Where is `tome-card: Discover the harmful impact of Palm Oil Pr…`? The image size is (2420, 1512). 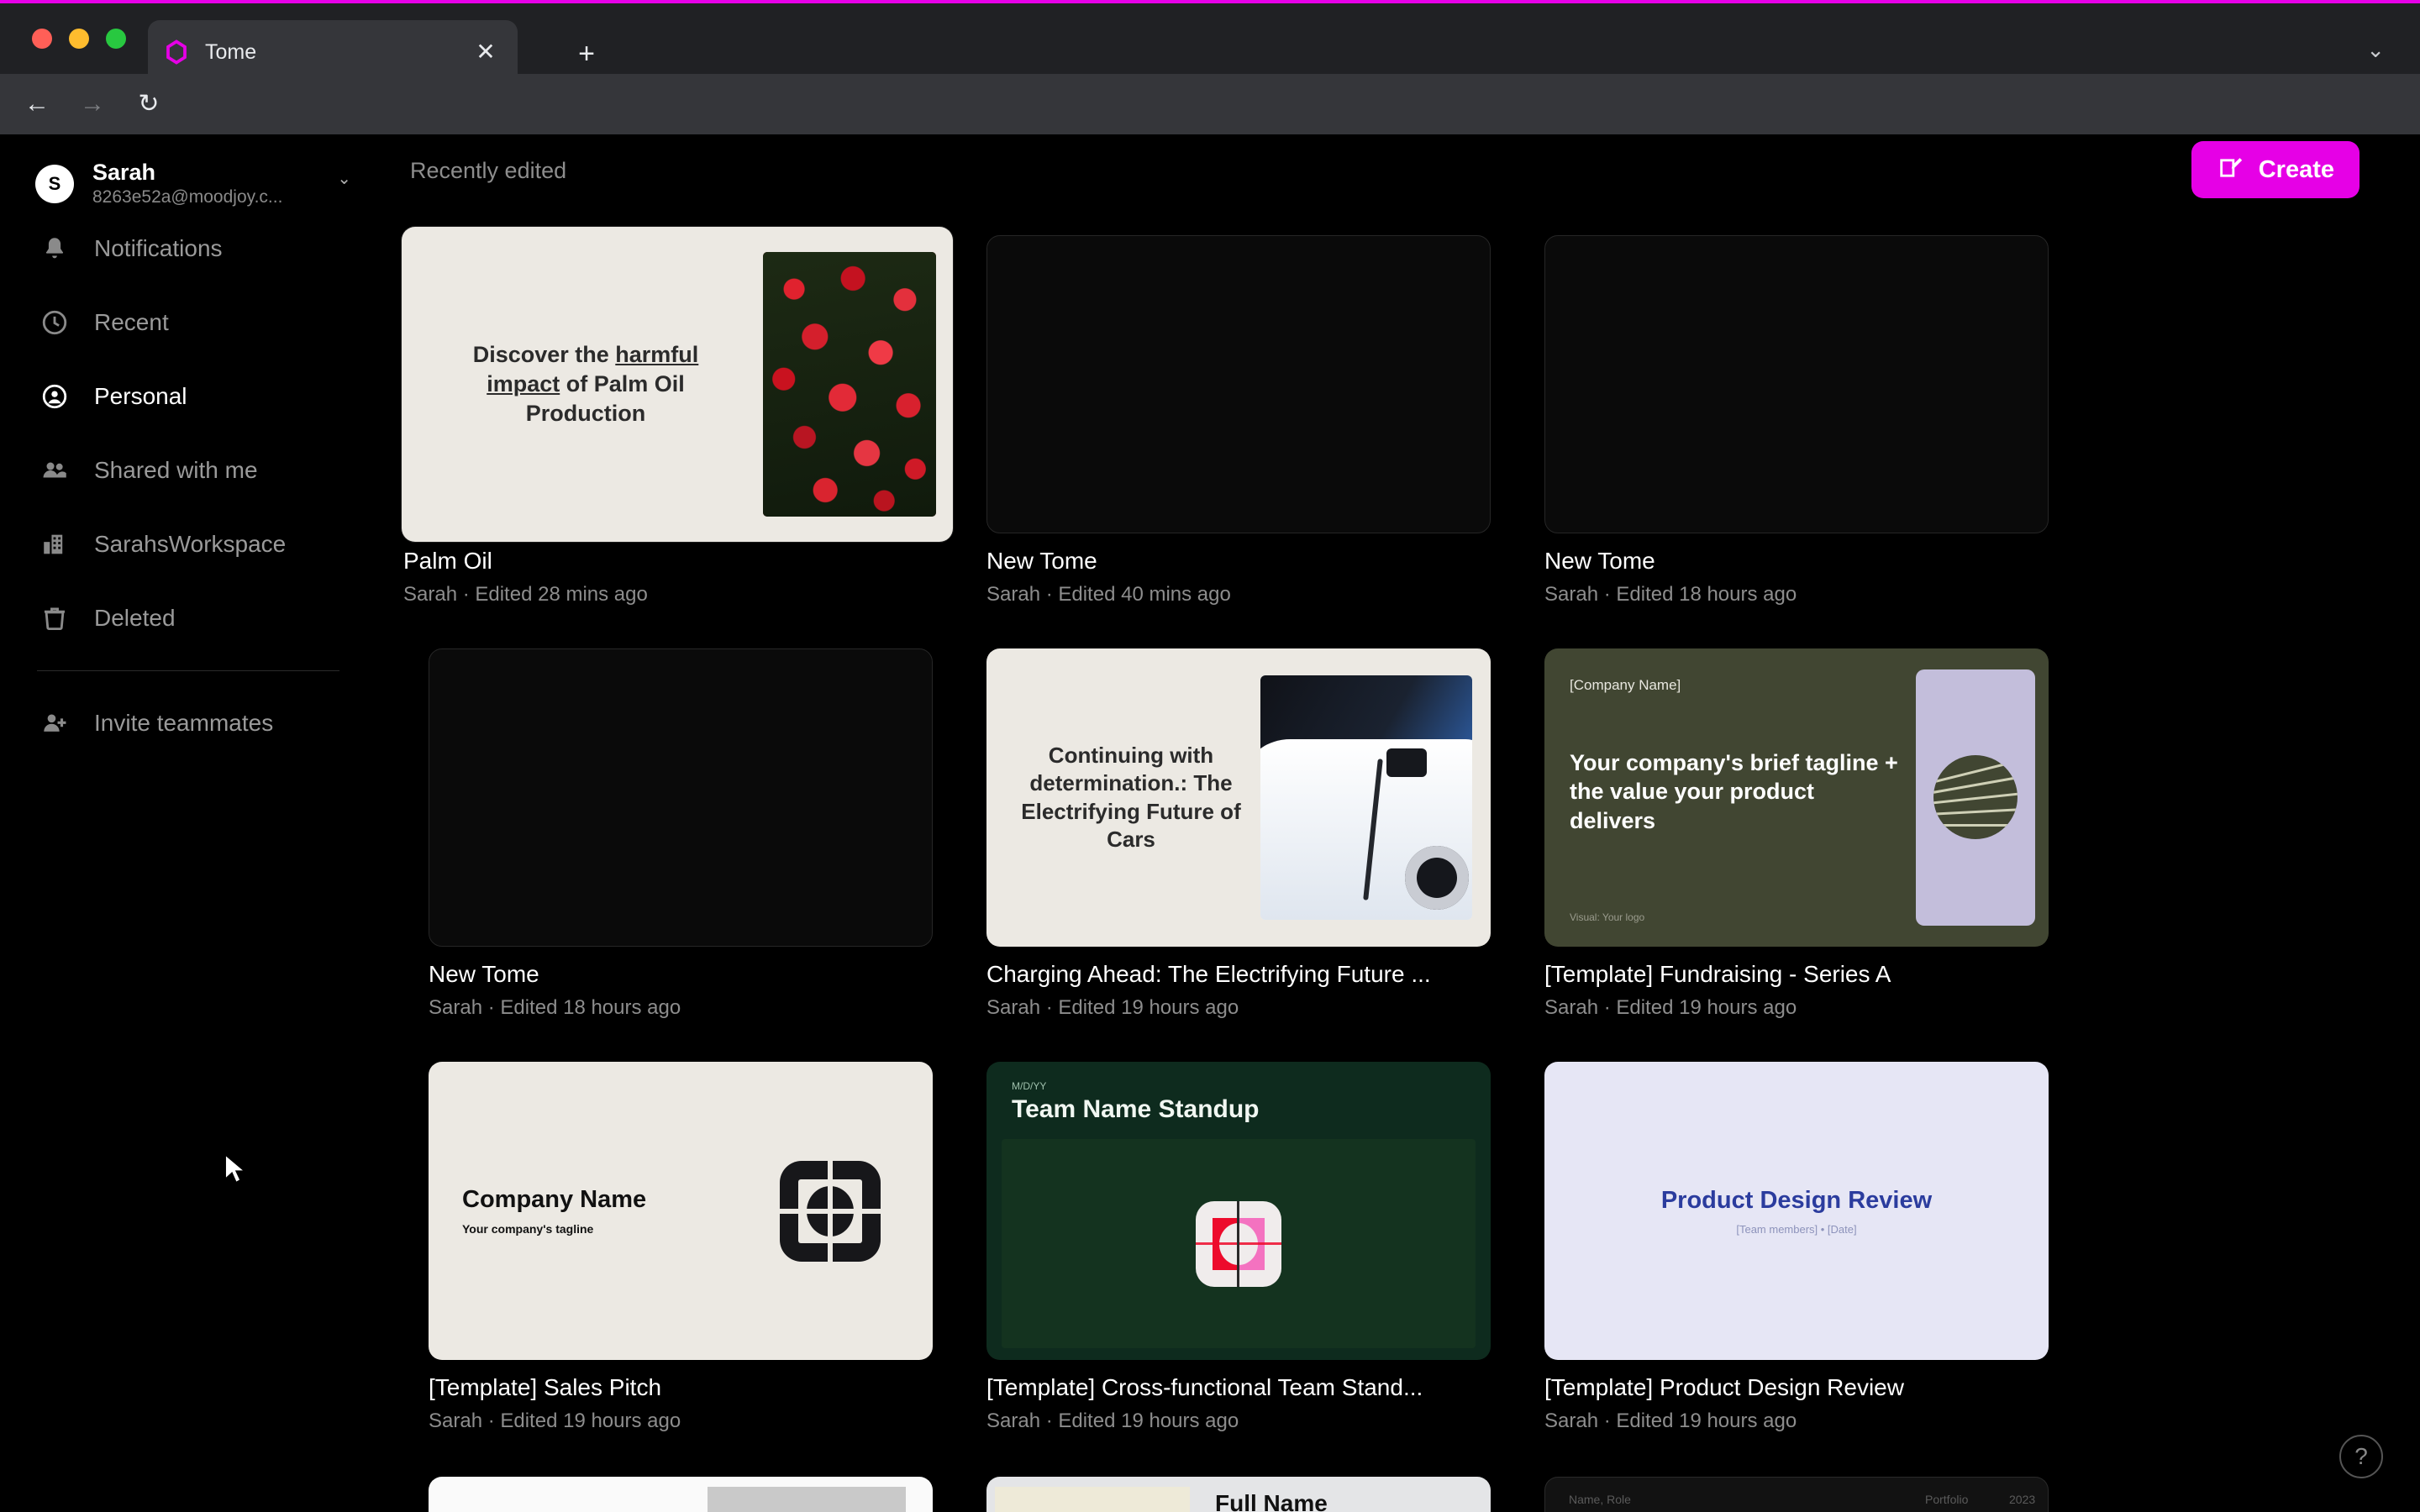 tome-card: Discover the harmful impact of Palm Oil Pr… is located at coordinates (677, 437).